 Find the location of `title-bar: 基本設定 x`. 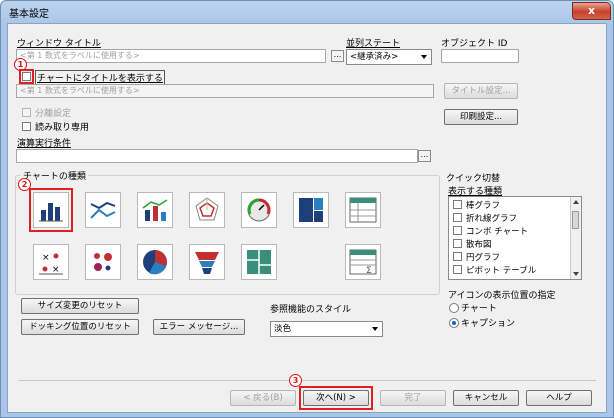

title-bar: 基本設定 x is located at coordinates (307, 12).